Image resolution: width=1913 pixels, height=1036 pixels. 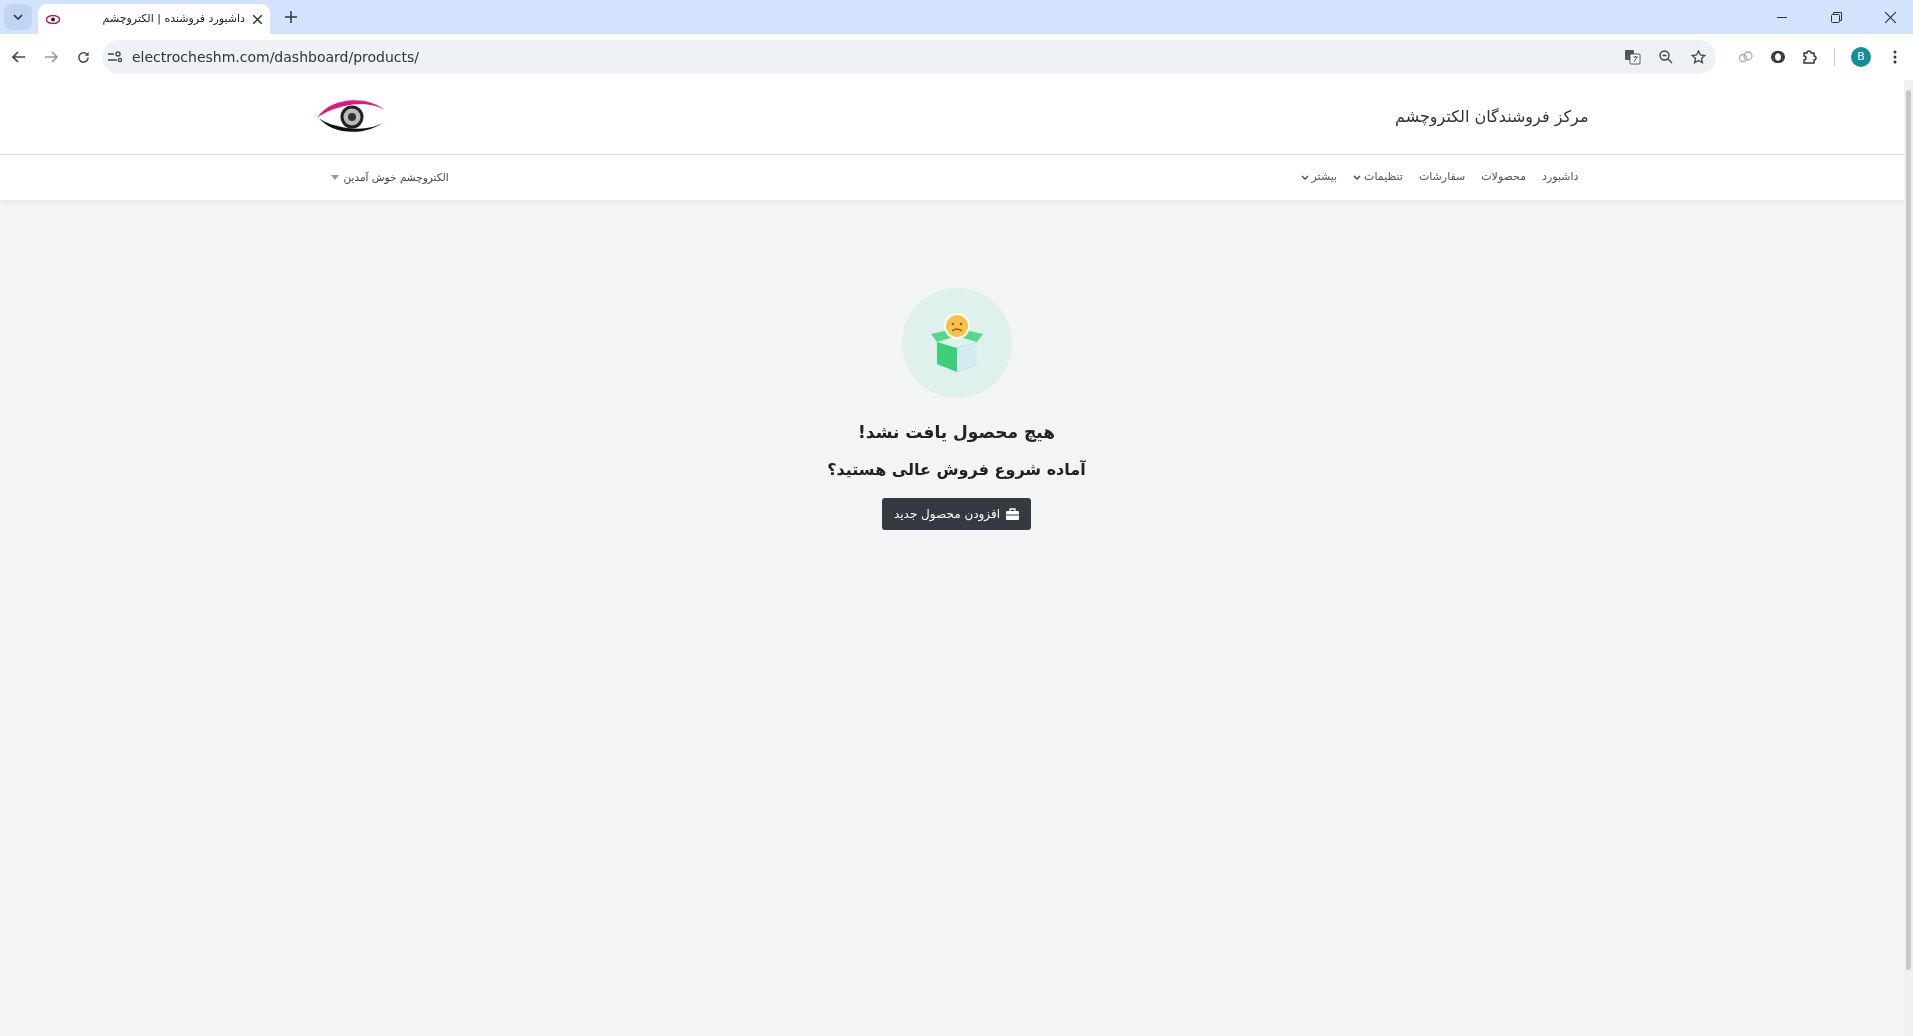 I want to click on back-arrow-icon, so click(x=19, y=57).